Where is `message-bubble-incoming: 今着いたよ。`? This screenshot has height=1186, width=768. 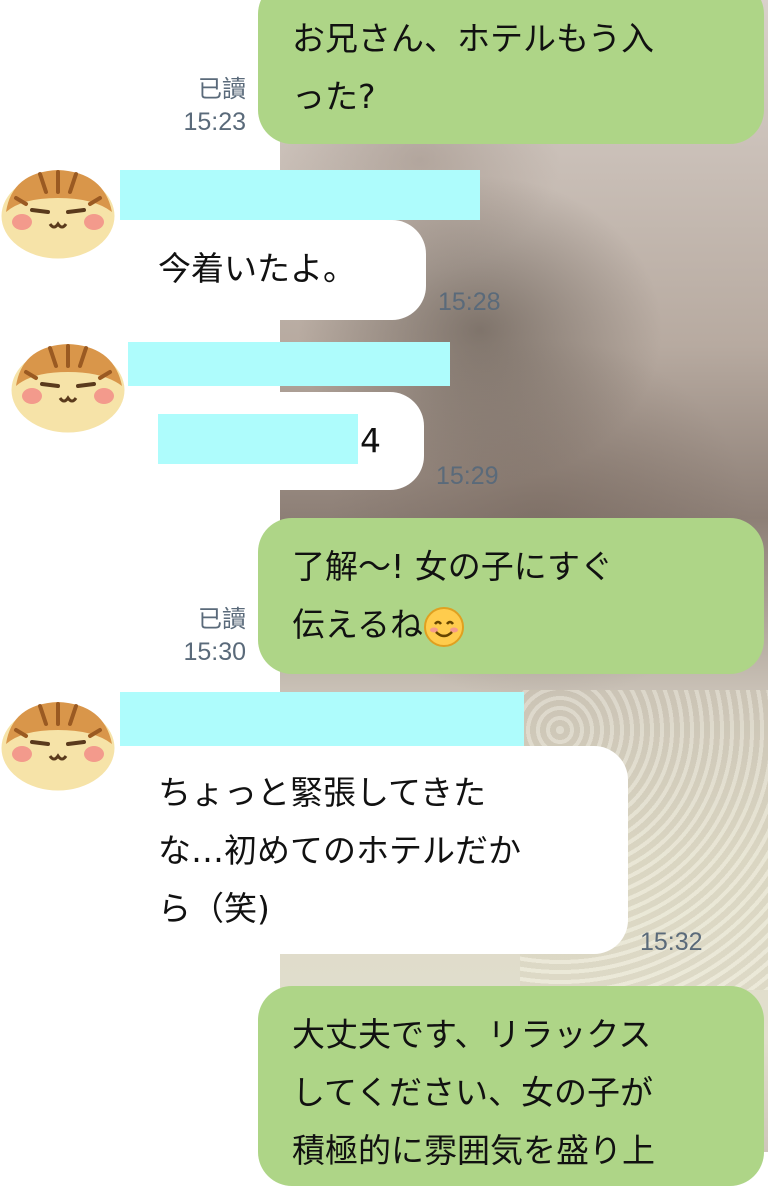
message-bubble-incoming: 今着いたよ。 is located at coordinates (275, 270).